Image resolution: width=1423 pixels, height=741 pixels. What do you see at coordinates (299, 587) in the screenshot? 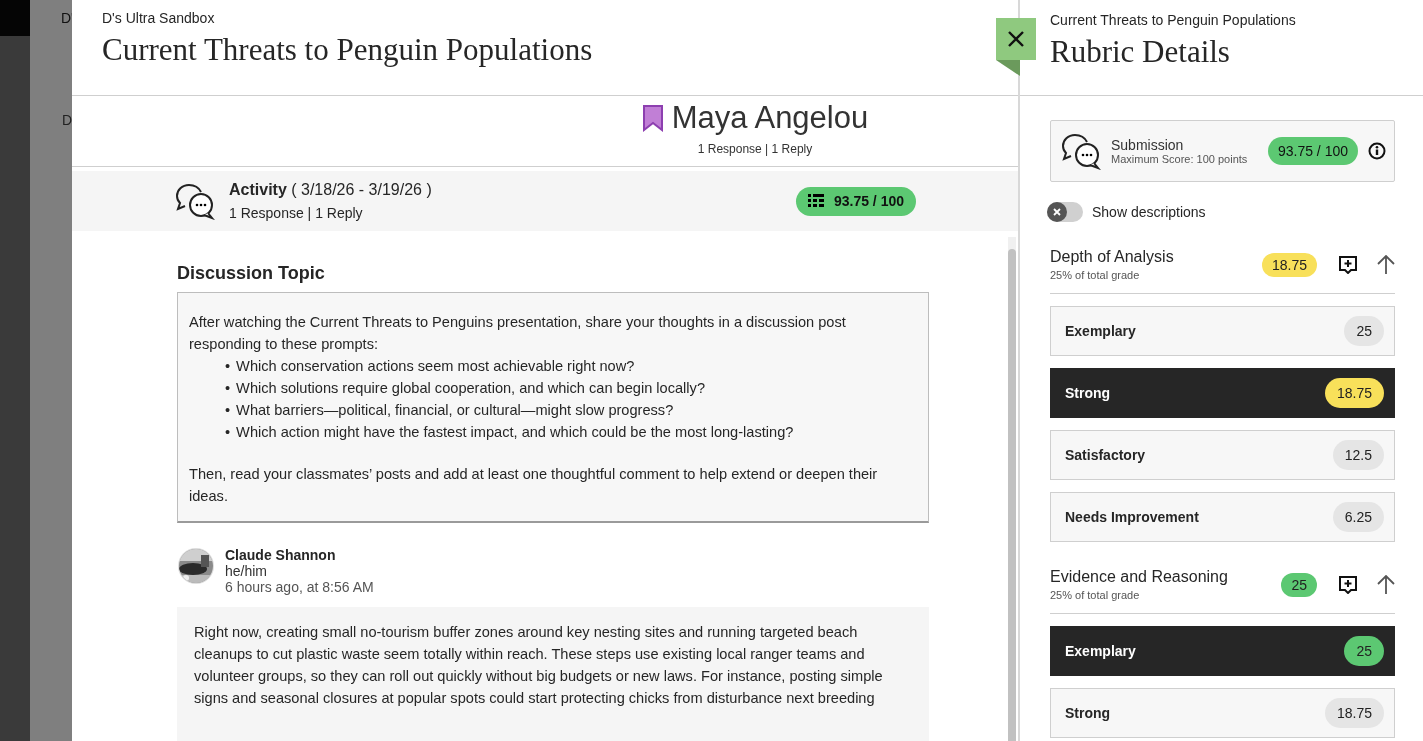
I see `post-time: 6 hours ago, at 8:56 AM` at bounding box center [299, 587].